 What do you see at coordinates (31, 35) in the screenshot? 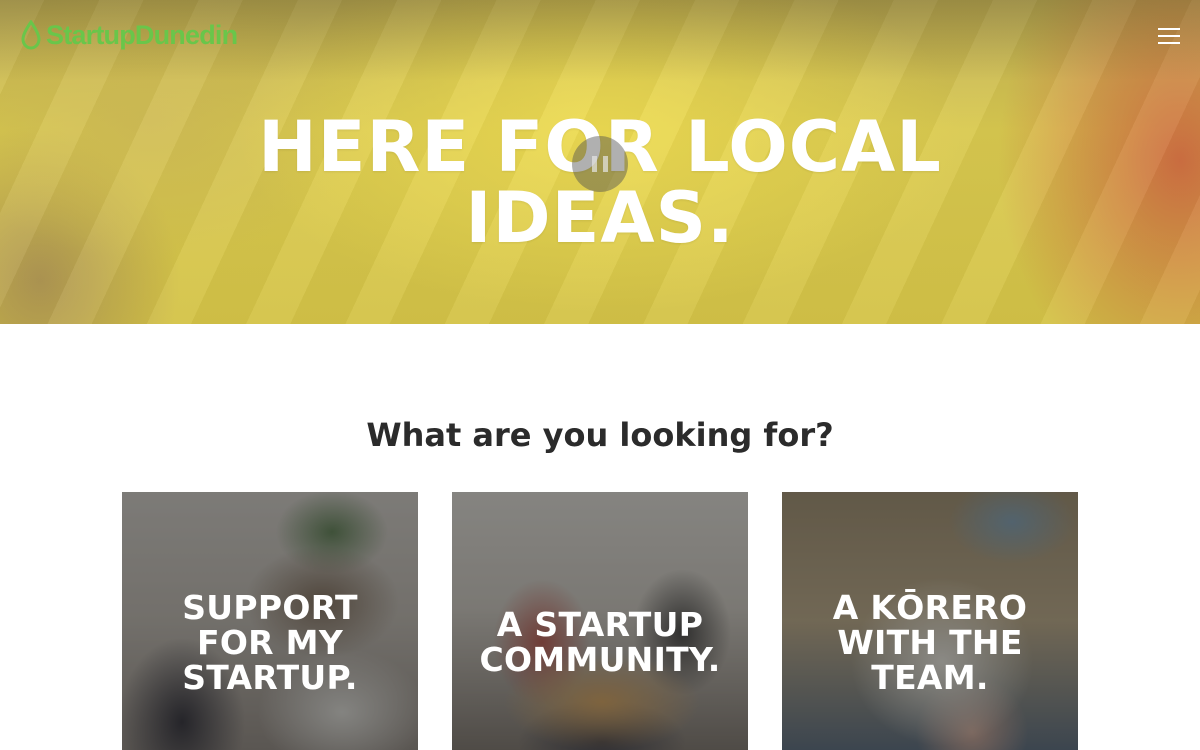
I see `drop-logo-icon` at bounding box center [31, 35].